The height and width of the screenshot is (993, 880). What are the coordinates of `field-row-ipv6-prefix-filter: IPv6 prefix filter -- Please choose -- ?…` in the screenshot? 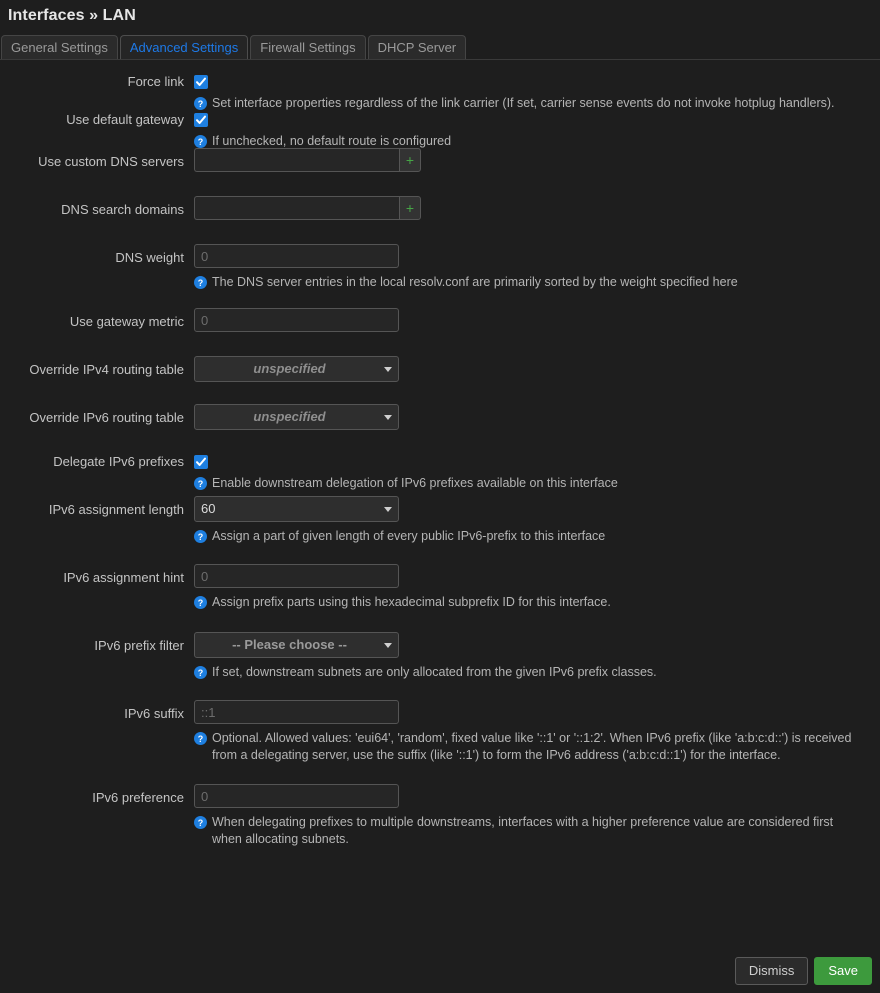 It's located at (440, 666).